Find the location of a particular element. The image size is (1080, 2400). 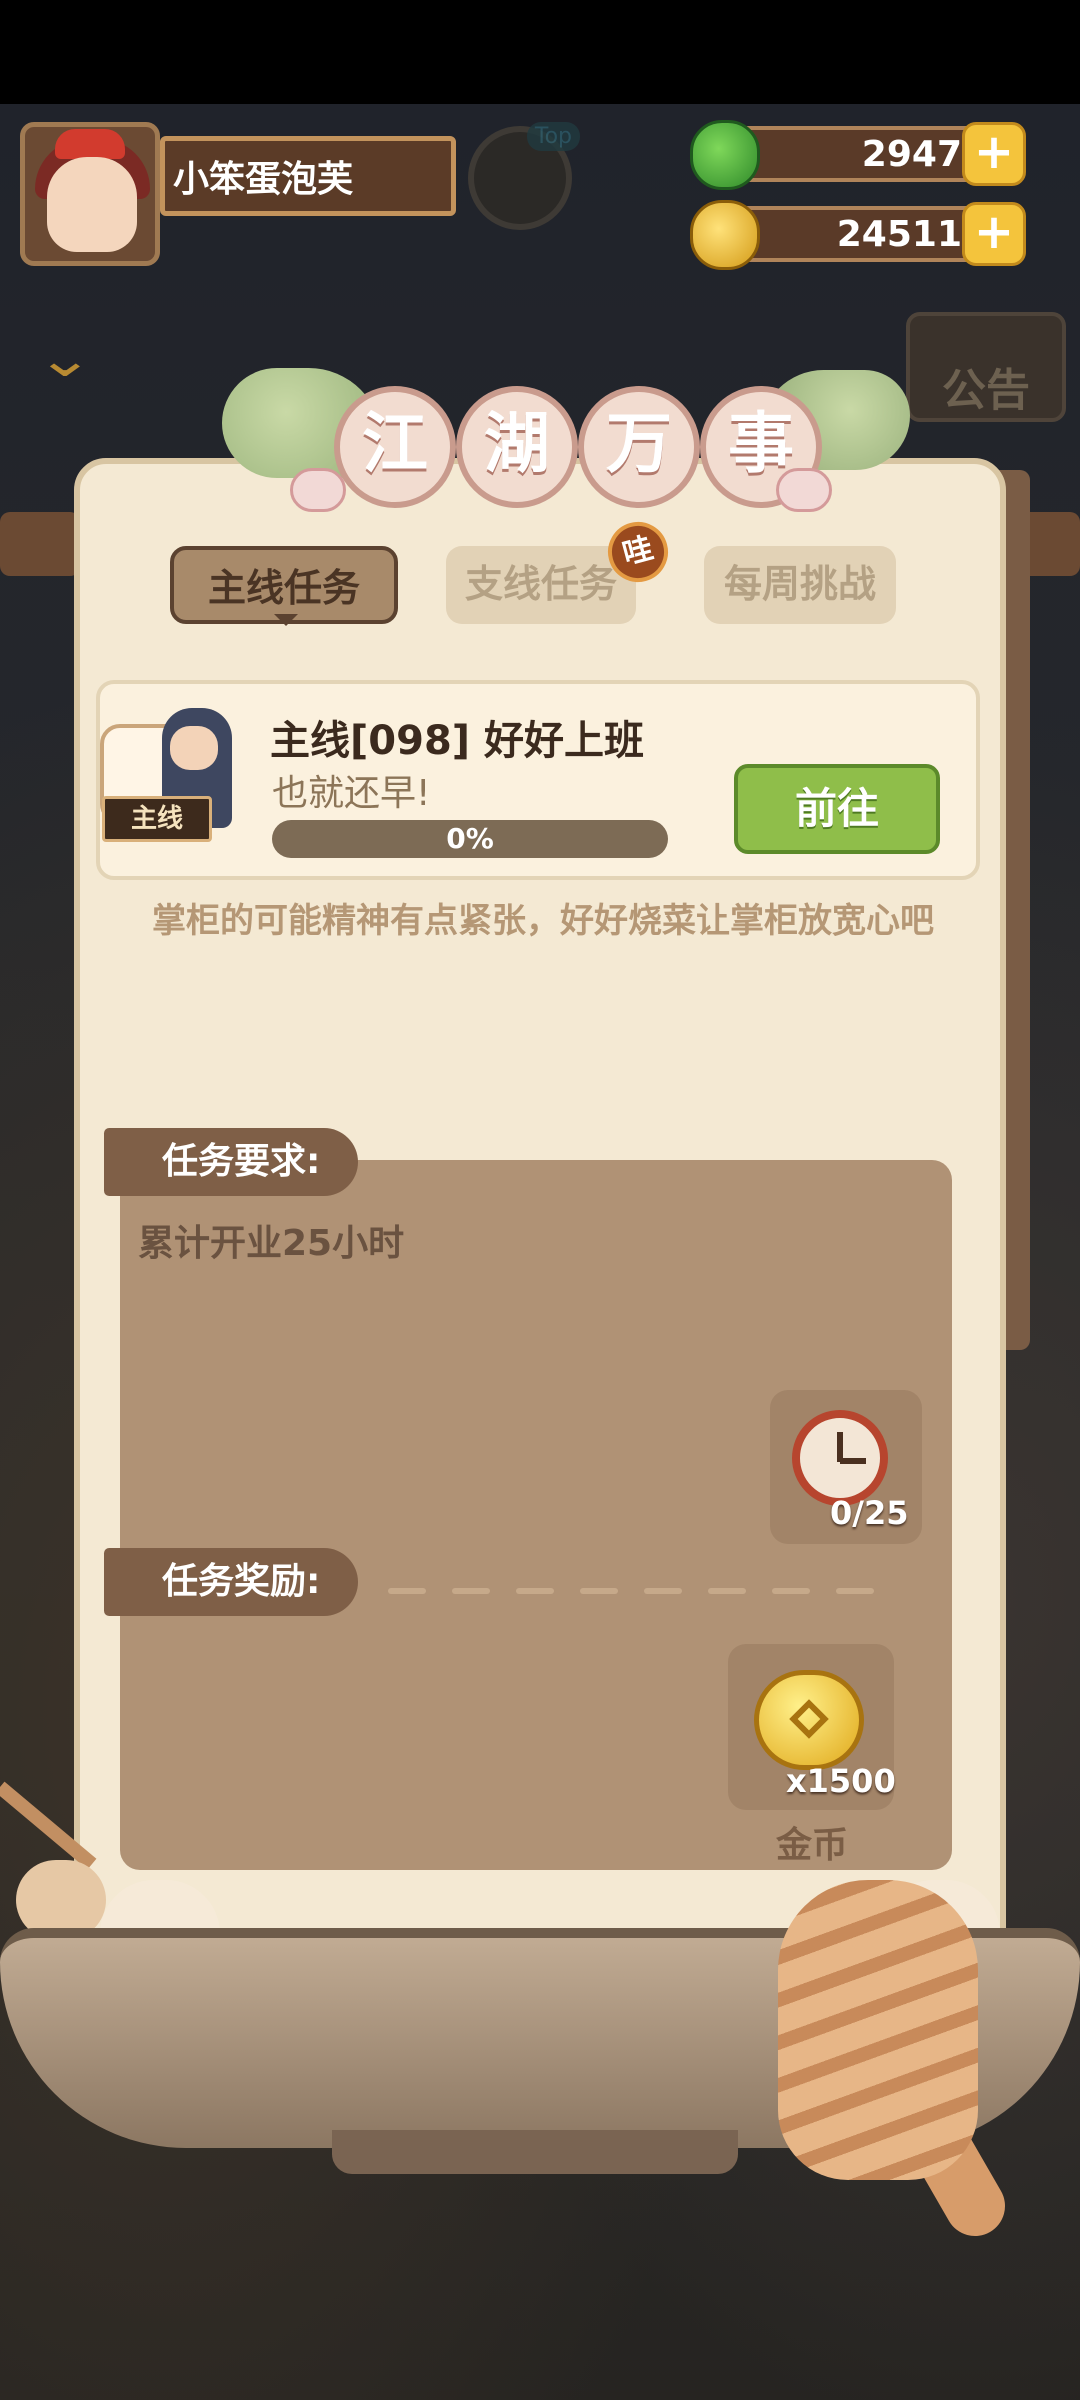

status-bar is located at coordinates (540, 52).